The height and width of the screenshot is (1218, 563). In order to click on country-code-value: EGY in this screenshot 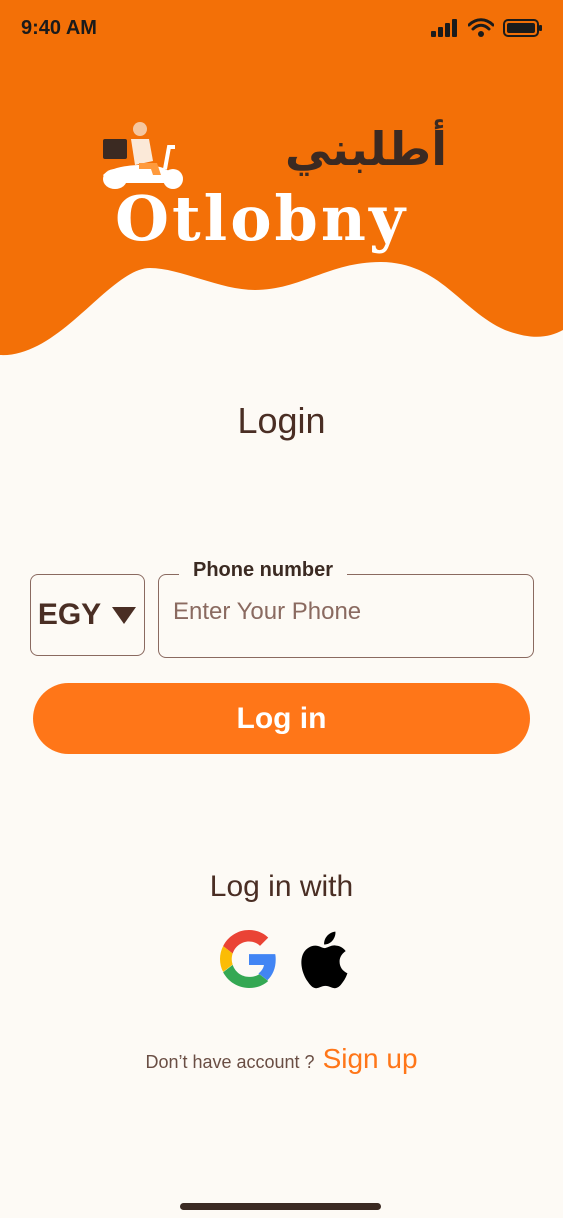, I will do `click(69, 614)`.